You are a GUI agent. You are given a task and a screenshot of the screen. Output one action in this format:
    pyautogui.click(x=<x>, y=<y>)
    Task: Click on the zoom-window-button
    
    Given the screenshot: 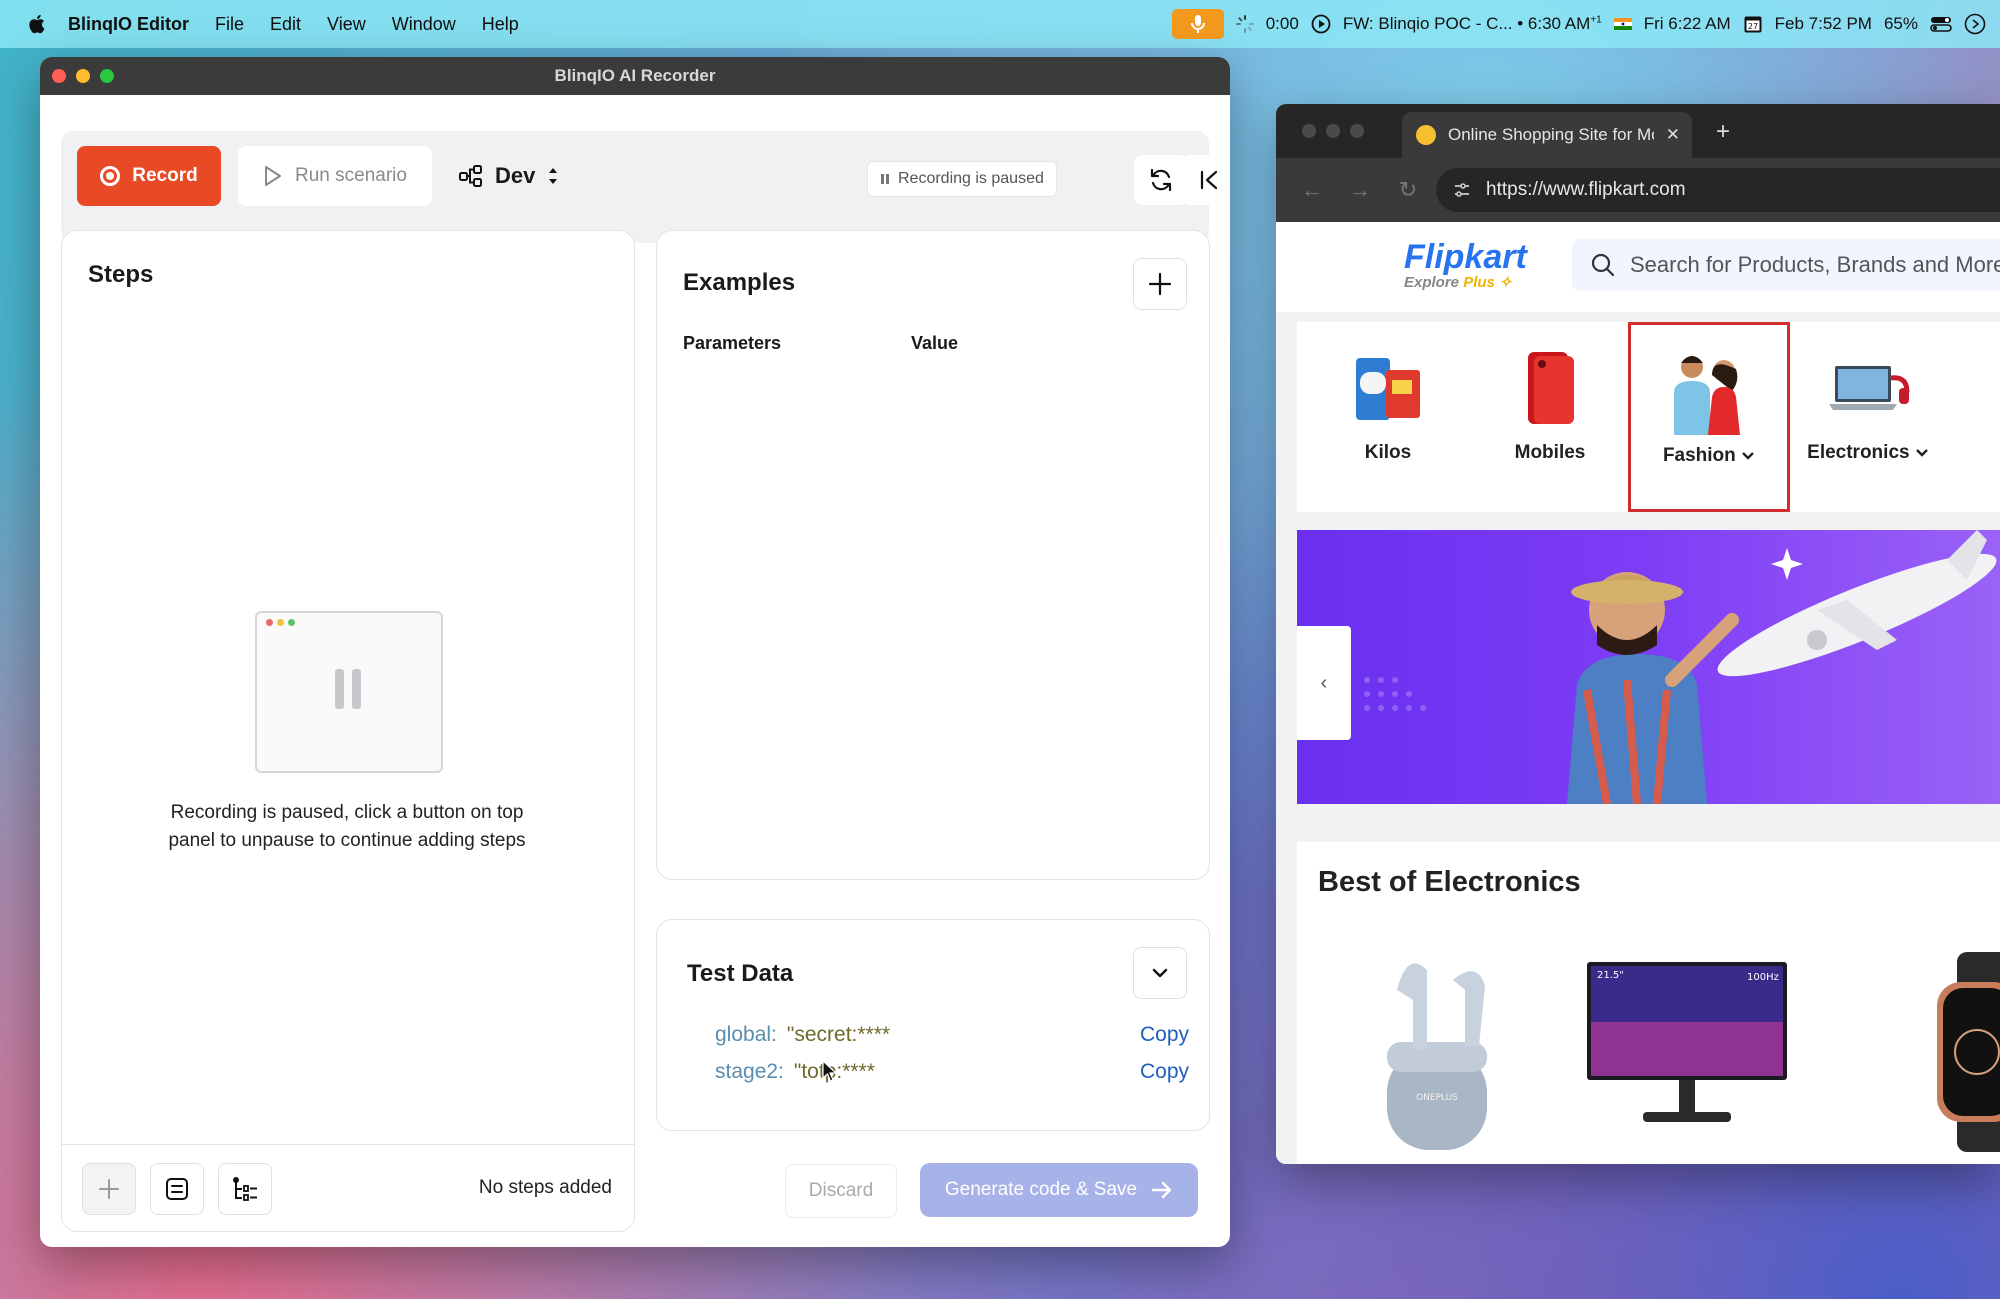 What is the action you would take?
    pyautogui.click(x=1357, y=131)
    